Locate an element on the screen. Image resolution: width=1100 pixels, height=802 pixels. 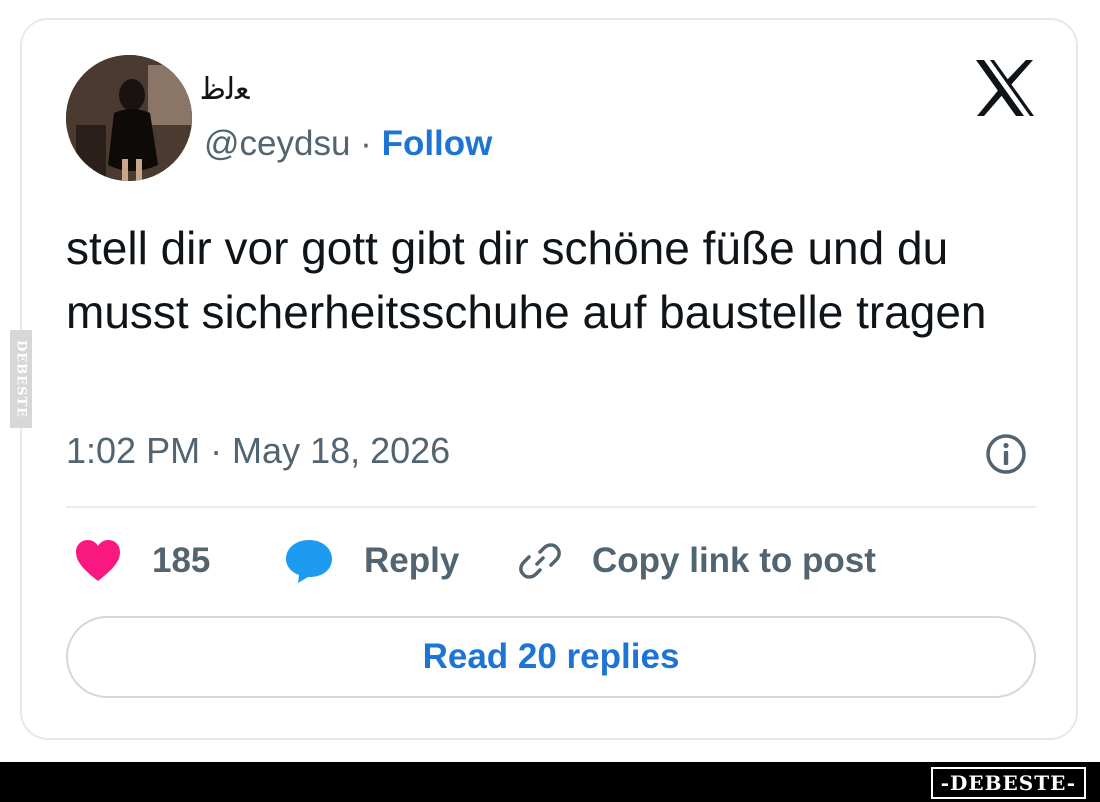
copy-link-label: Copy link to post is located at coordinates (734, 560).